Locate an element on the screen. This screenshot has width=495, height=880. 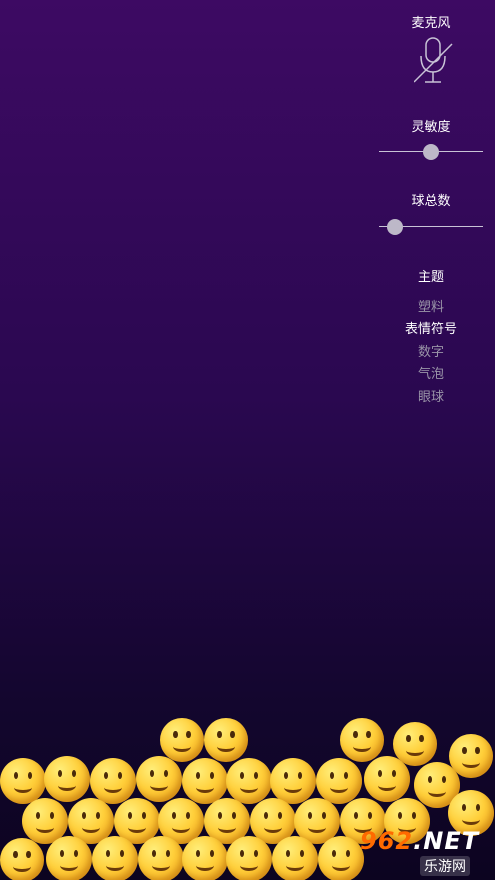
theme-option-bubbles: 气泡 is located at coordinates (431, 372).